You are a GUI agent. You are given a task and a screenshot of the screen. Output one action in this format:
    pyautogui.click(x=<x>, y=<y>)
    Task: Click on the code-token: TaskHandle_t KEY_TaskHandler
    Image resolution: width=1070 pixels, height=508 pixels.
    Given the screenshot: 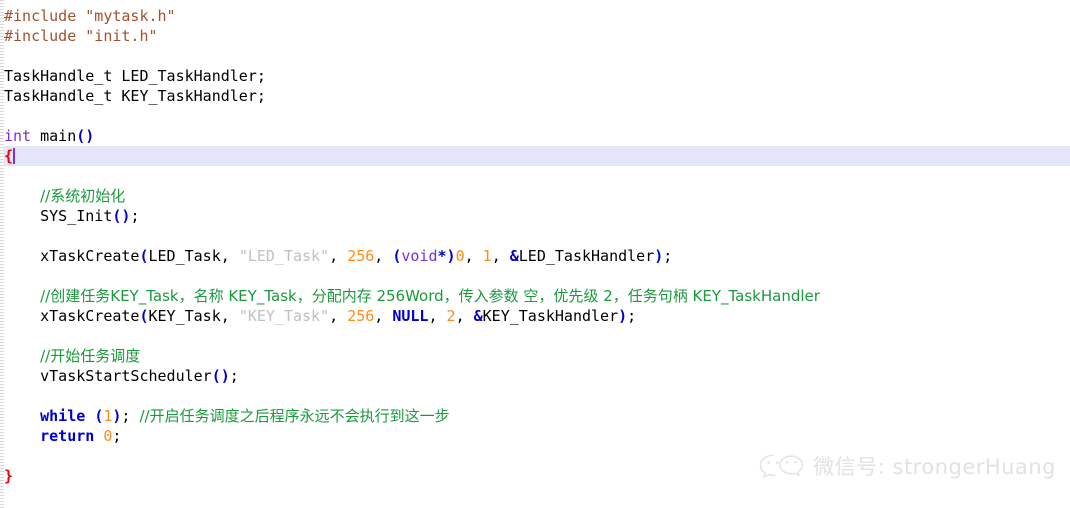 What is the action you would take?
    pyautogui.click(x=130, y=96)
    